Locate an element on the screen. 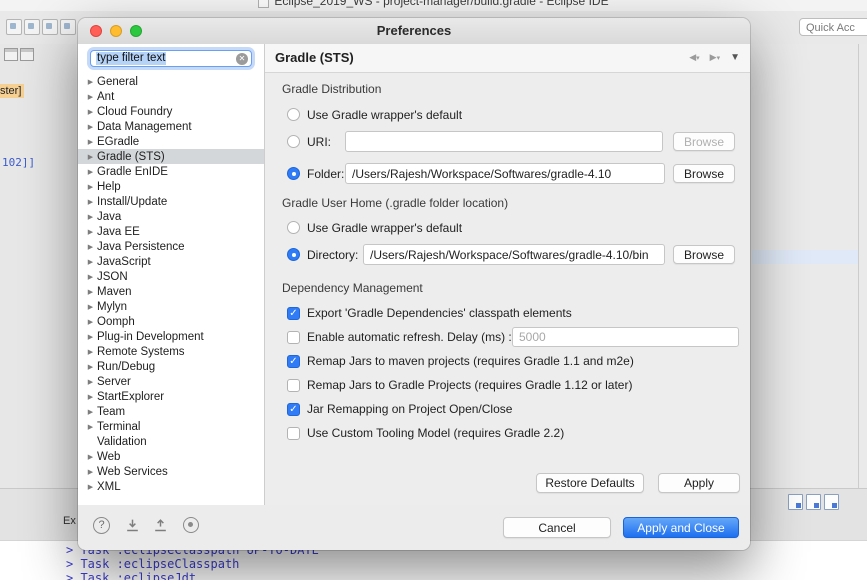 The image size is (867, 580). tree-item-install-update: ▶ Install/Update is located at coordinates (171, 201).